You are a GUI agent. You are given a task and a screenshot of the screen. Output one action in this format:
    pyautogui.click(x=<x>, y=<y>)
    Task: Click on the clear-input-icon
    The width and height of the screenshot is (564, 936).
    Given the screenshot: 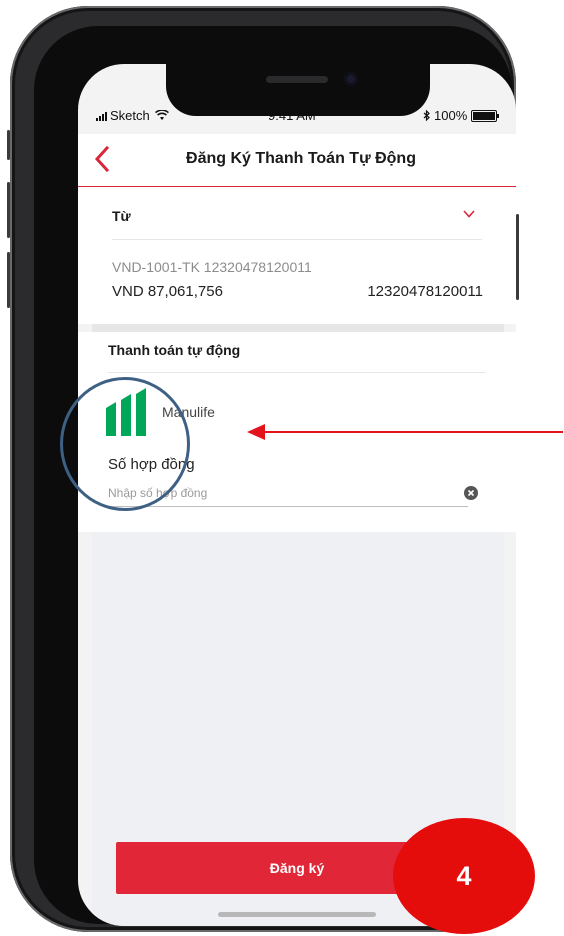 What is the action you would take?
    pyautogui.click(x=471, y=493)
    